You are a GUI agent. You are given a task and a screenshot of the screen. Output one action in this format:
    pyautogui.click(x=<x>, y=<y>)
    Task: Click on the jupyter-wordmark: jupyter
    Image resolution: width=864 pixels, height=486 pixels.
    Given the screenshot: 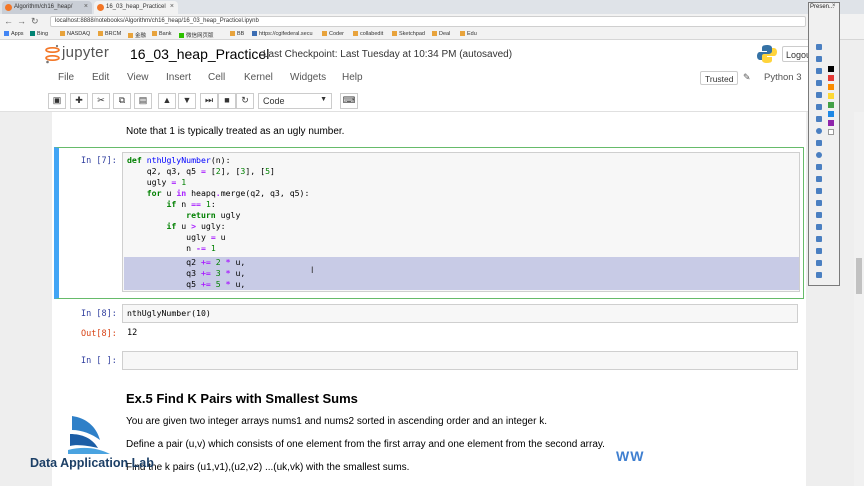 What is the action you would take?
    pyautogui.click(x=85, y=52)
    